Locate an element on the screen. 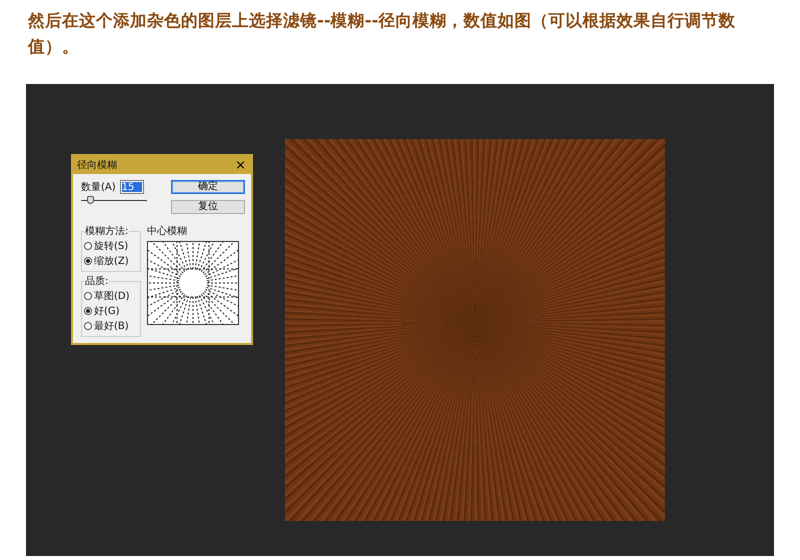 This screenshot has width=800, height=560. radio-label: 草图(D) is located at coordinates (112, 296).